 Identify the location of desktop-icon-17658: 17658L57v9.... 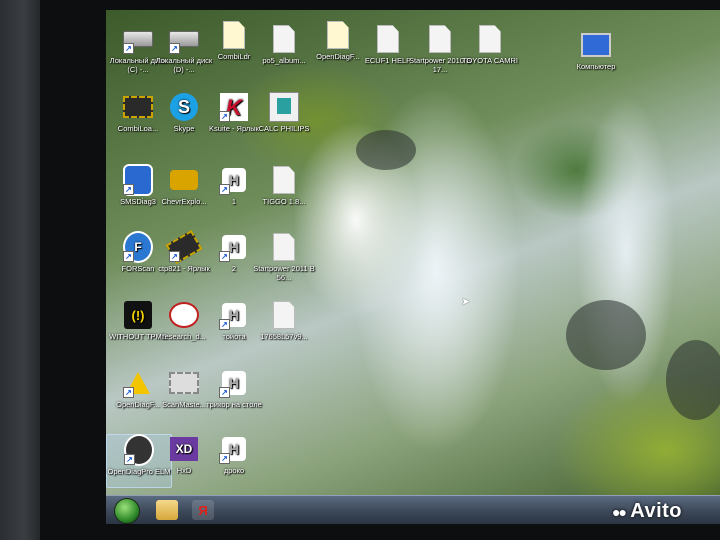
(284, 320).